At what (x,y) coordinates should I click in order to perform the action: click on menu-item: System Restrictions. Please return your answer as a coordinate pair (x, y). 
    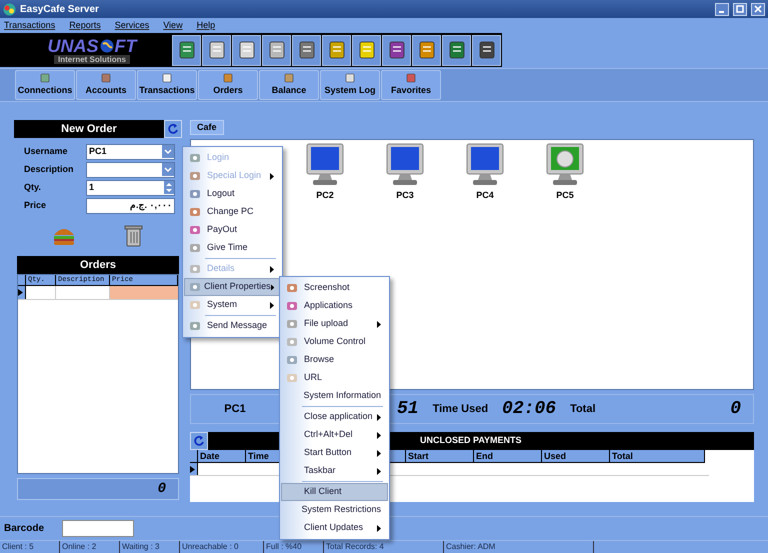
    Looking at the image, I should click on (334, 510).